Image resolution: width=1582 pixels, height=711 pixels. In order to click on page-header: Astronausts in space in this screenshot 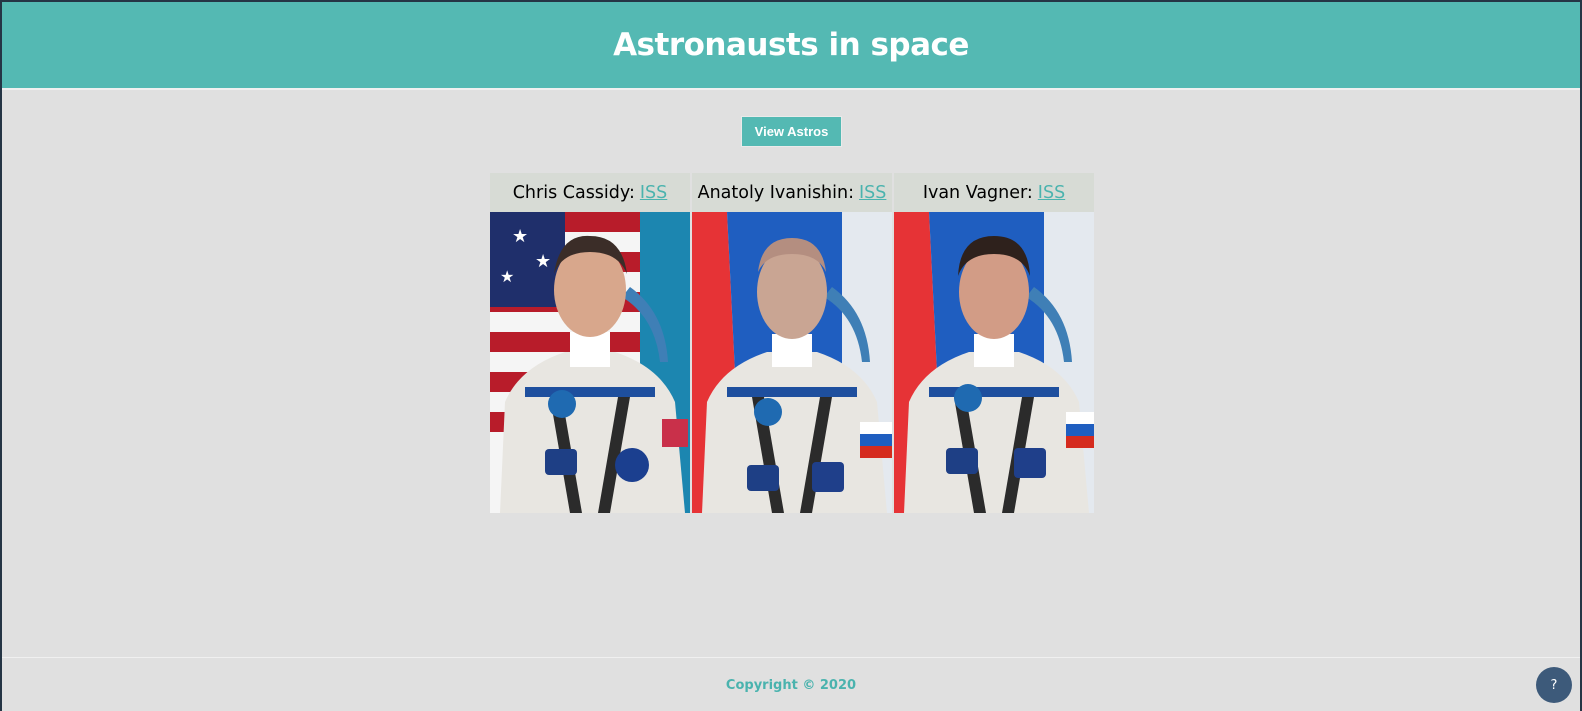, I will do `click(791, 46)`.